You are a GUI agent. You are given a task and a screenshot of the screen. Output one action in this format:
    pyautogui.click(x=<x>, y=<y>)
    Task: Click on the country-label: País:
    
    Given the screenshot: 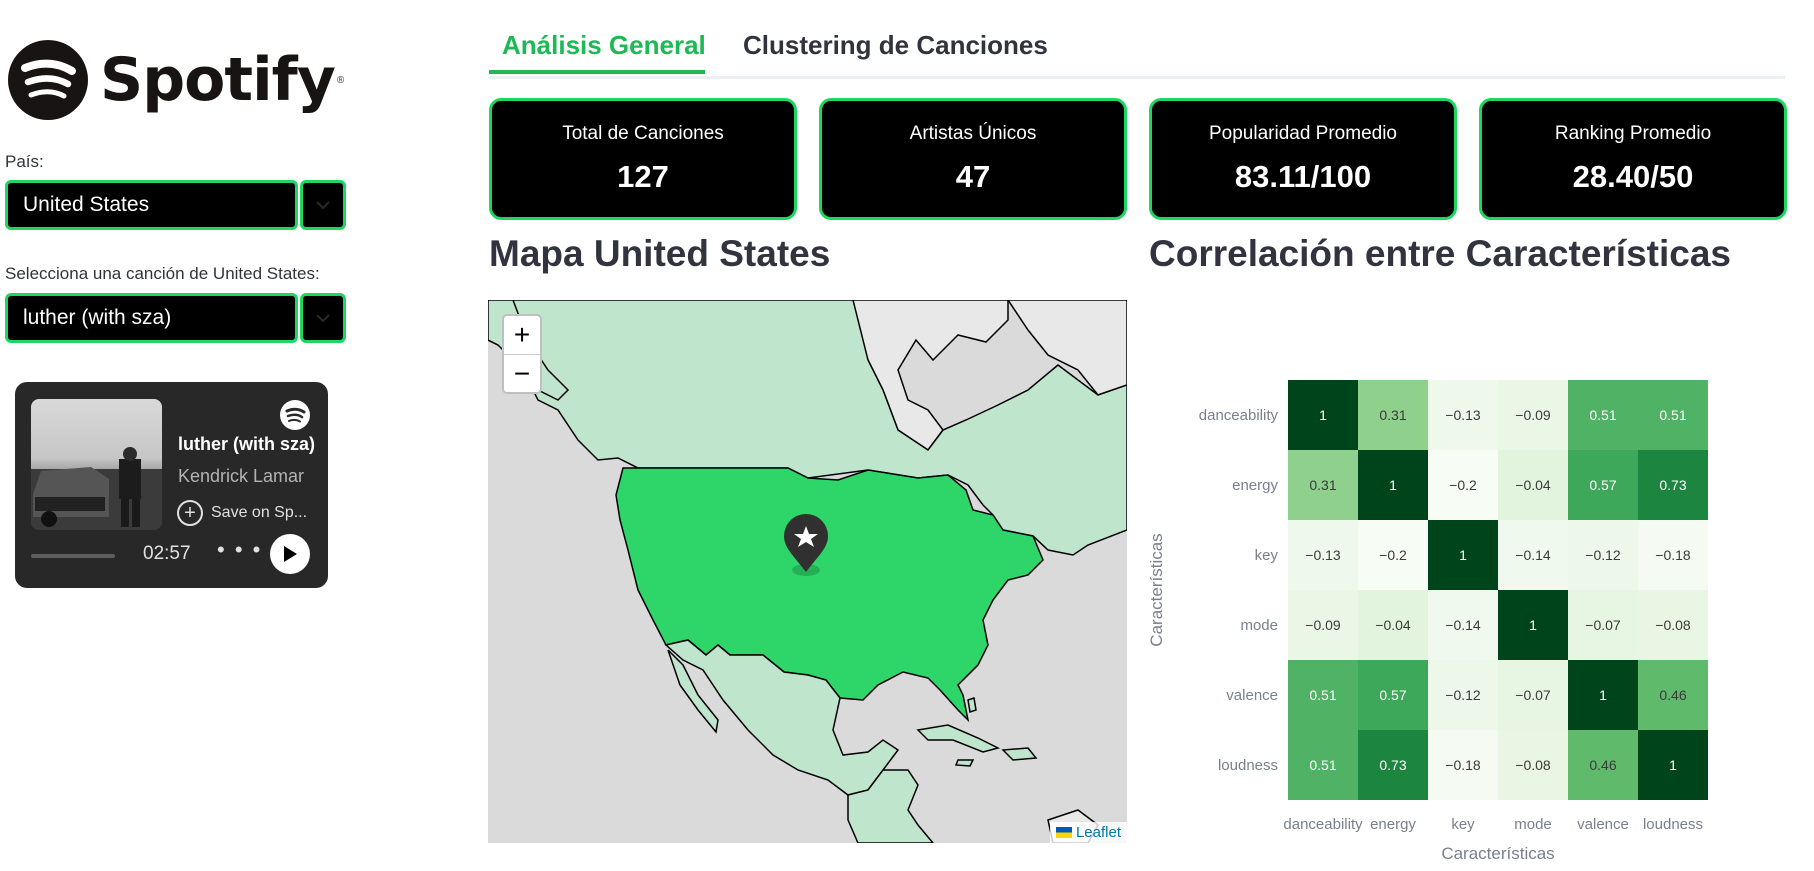 What is the action you would take?
    pyautogui.click(x=24, y=161)
    